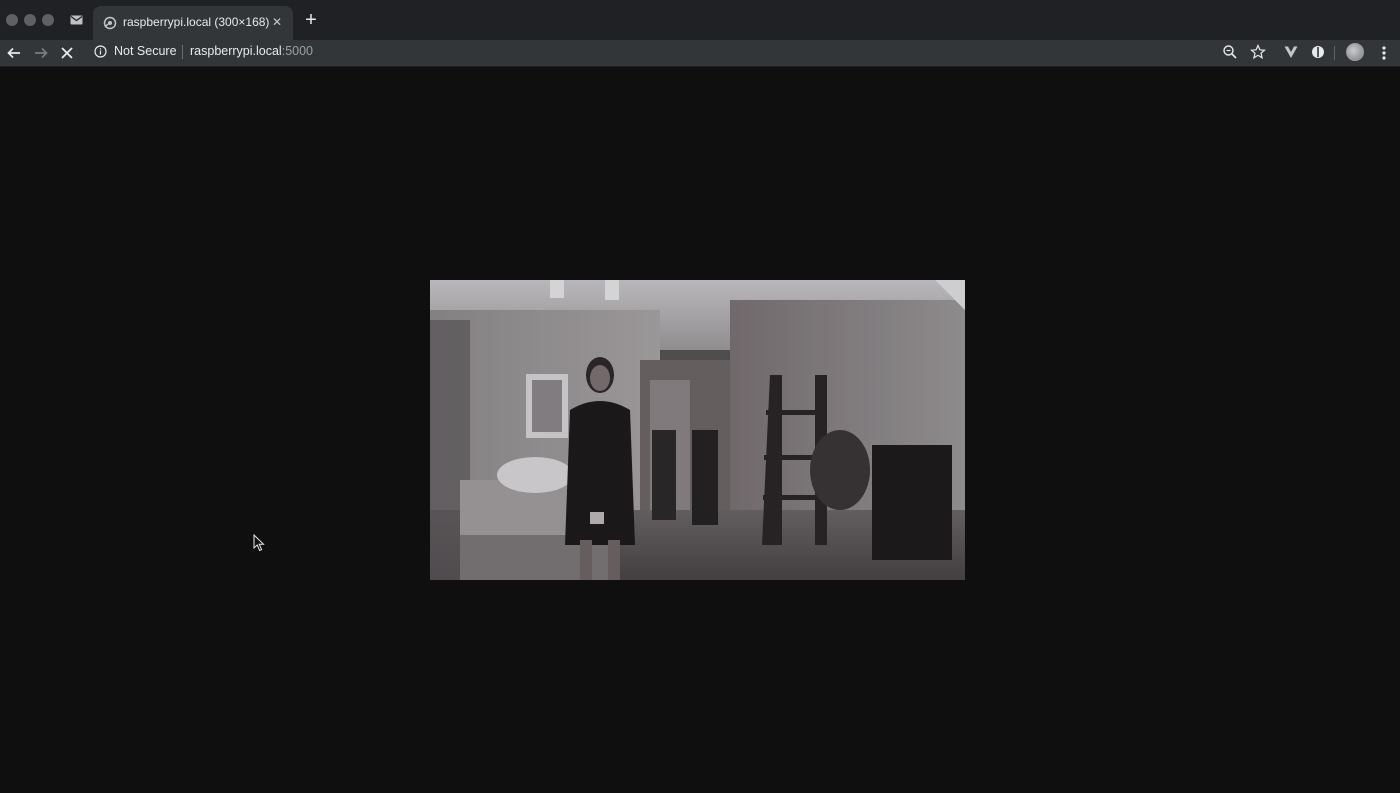  What do you see at coordinates (700, 20) in the screenshot?
I see `tab-strip: raspberrypi.local (300×168) ✕ +` at bounding box center [700, 20].